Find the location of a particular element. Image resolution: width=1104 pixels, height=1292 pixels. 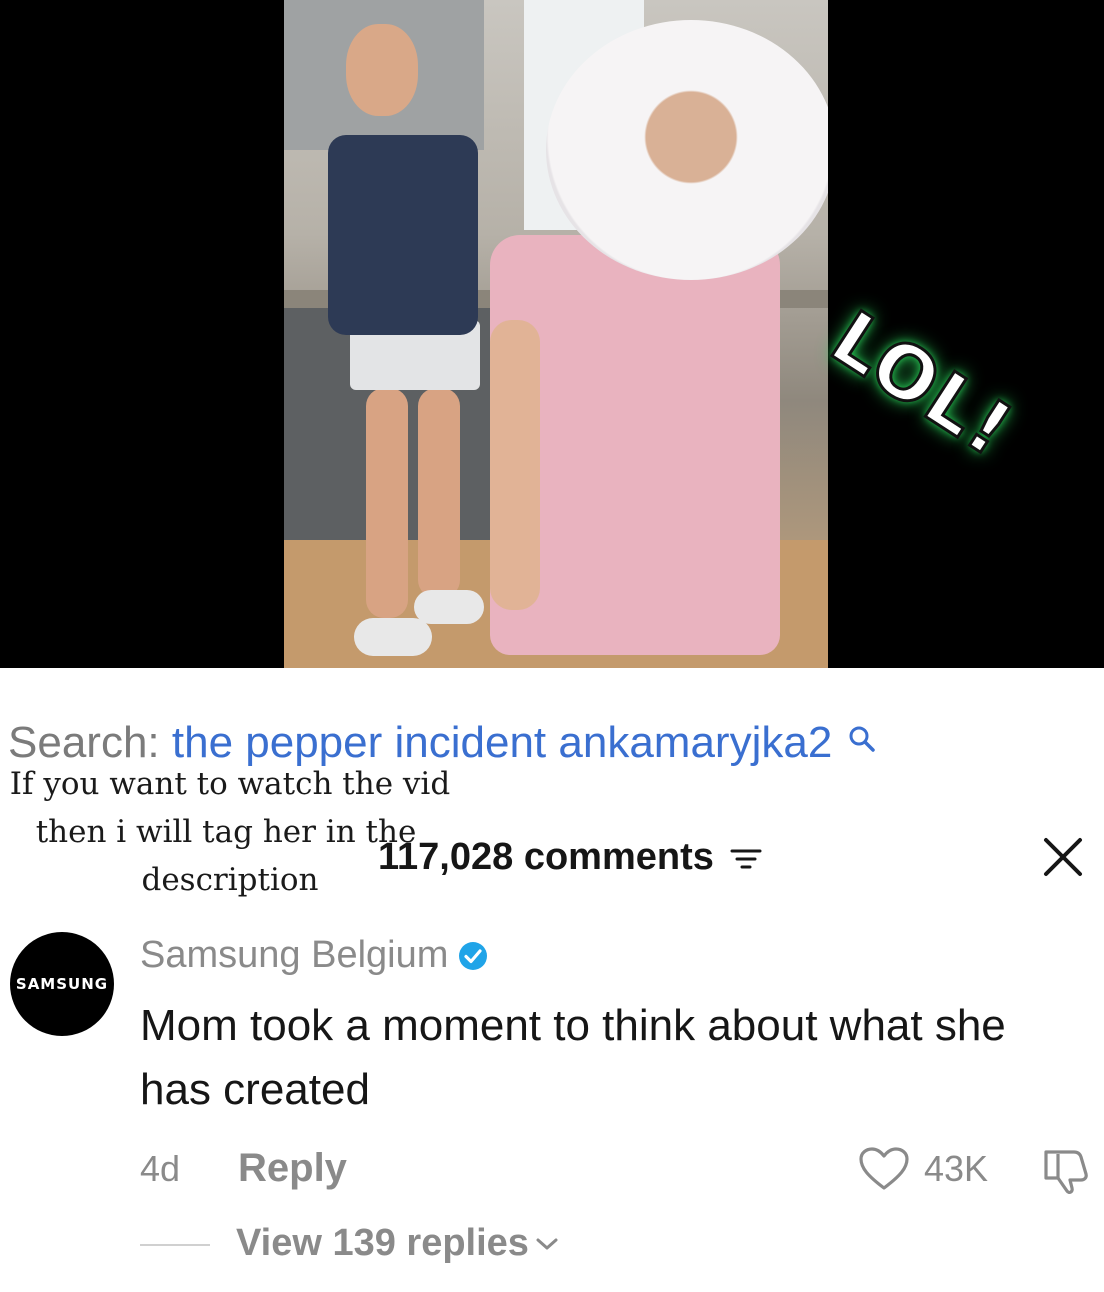

view-replies-button: View 139 replies is located at coordinates (397, 1243).